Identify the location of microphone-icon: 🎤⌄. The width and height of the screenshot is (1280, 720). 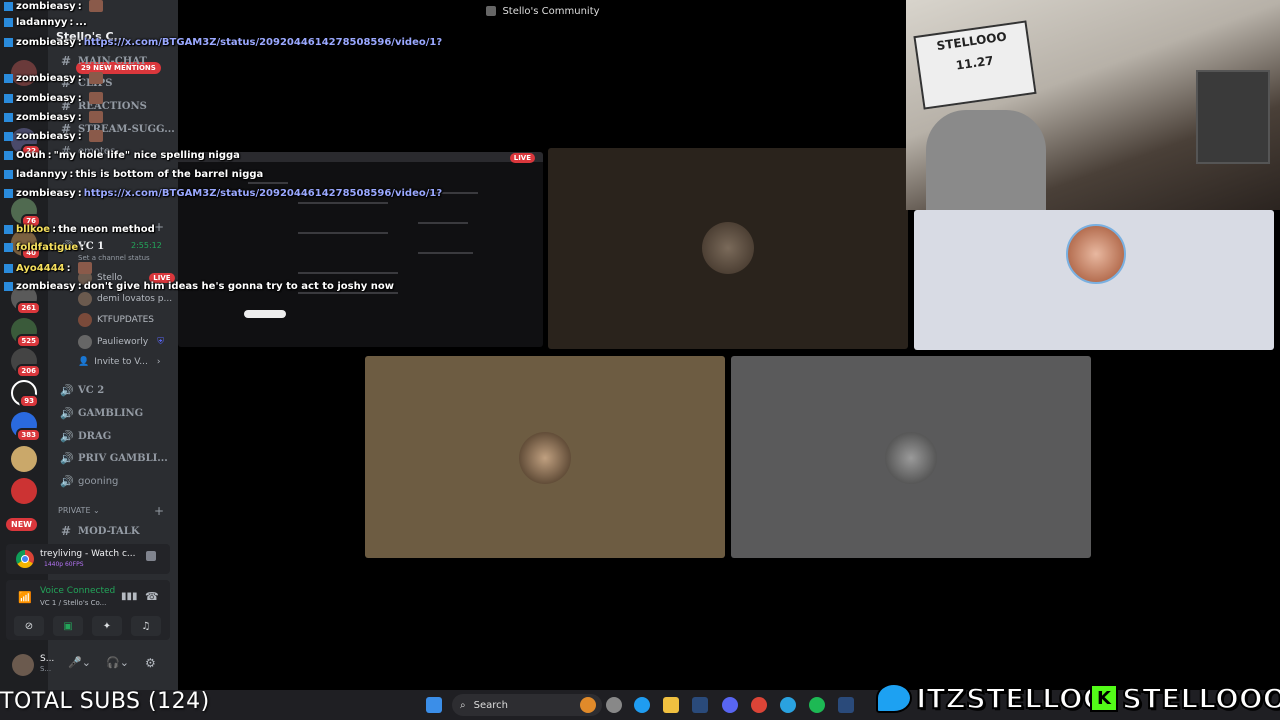
(79, 662).